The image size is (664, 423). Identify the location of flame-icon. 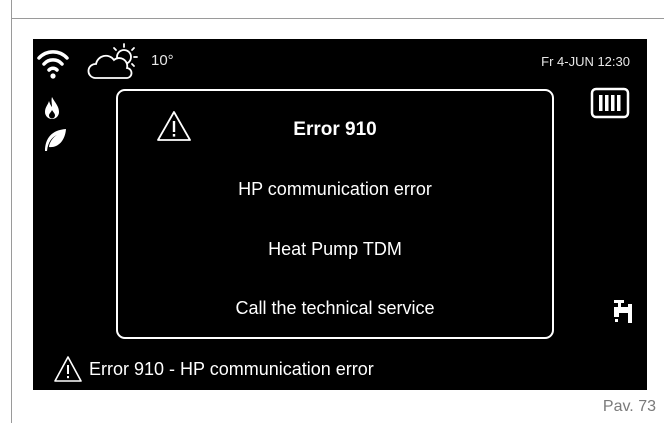
(52, 108).